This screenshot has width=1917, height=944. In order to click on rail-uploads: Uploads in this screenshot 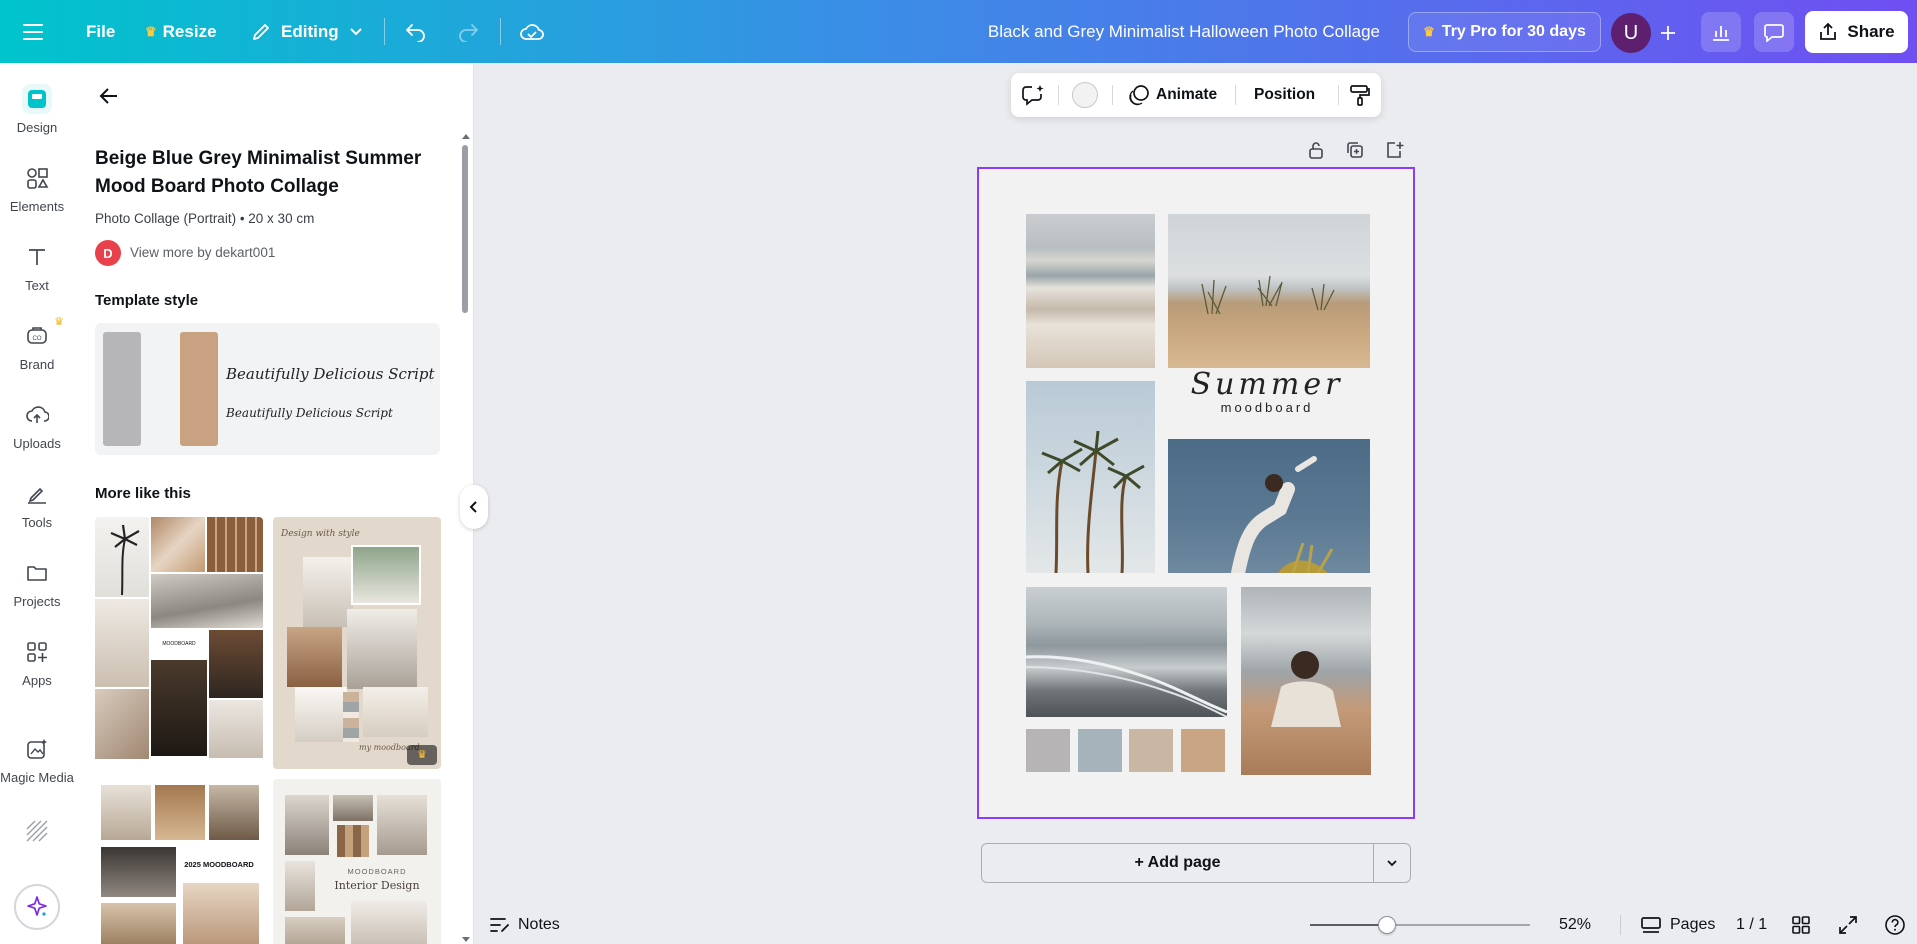, I will do `click(37, 435)`.